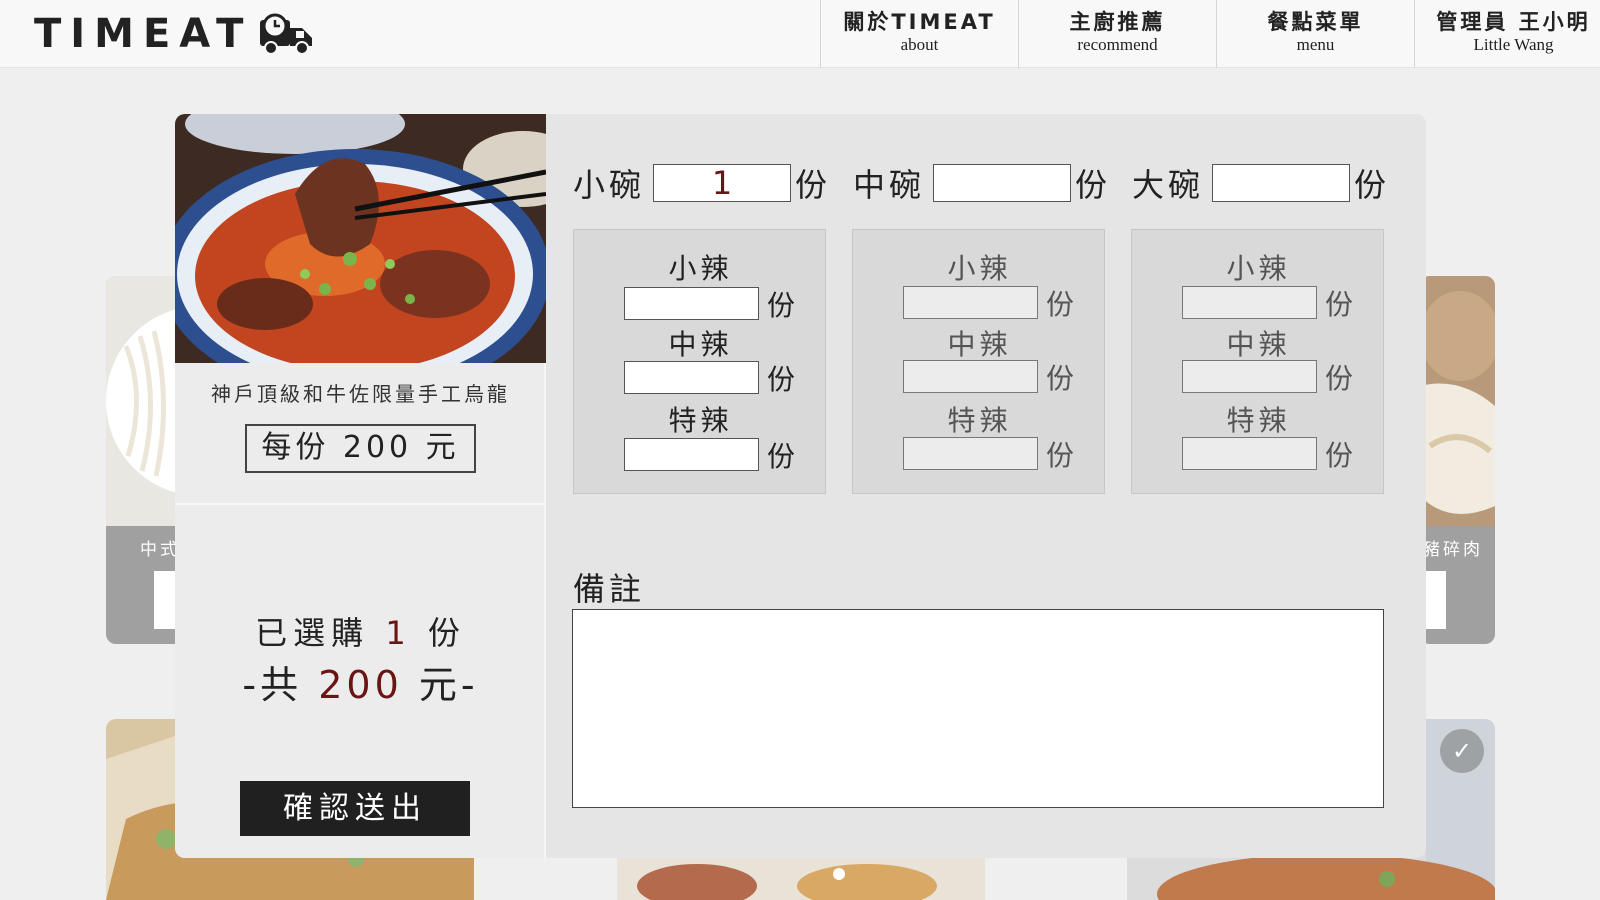 This screenshot has width=1600, height=900. What do you see at coordinates (1315, 22) in the screenshot?
I see `nav-menu-label: 餐點菜單` at bounding box center [1315, 22].